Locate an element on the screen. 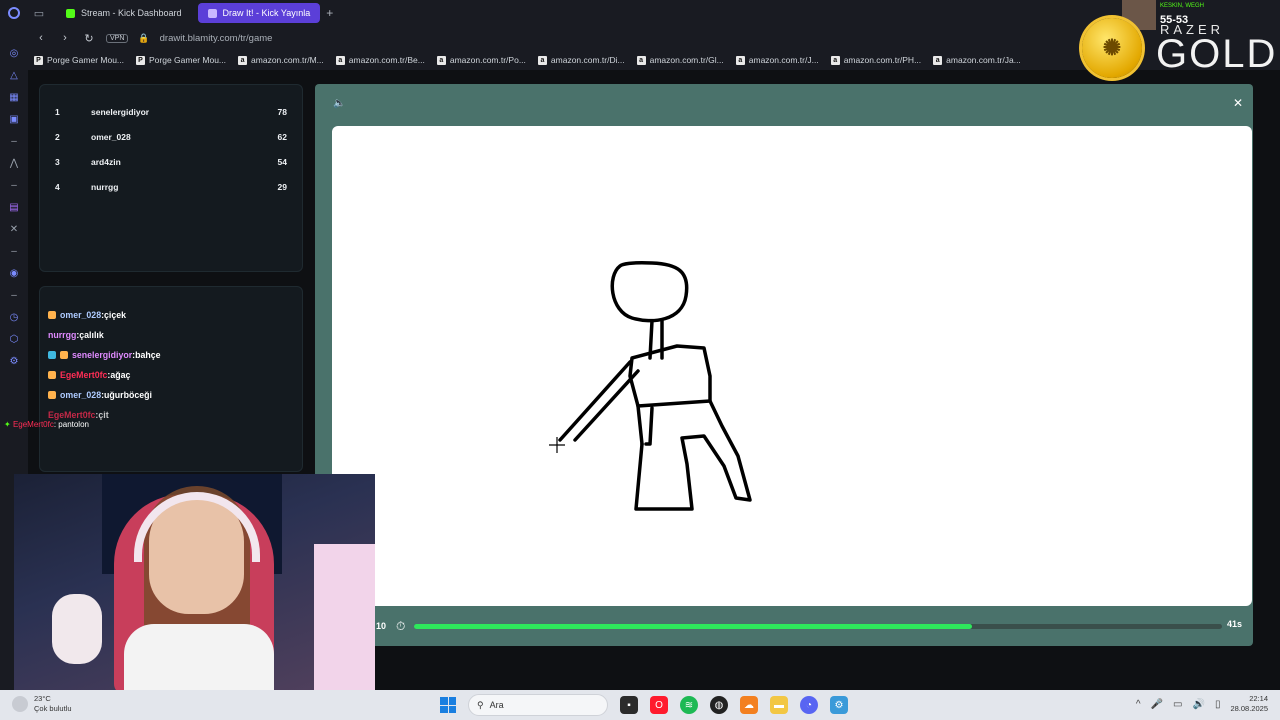 The width and height of the screenshot is (1280, 720). taskbar-clock: 22:14 28.08.2025 is located at coordinates (1249, 704).